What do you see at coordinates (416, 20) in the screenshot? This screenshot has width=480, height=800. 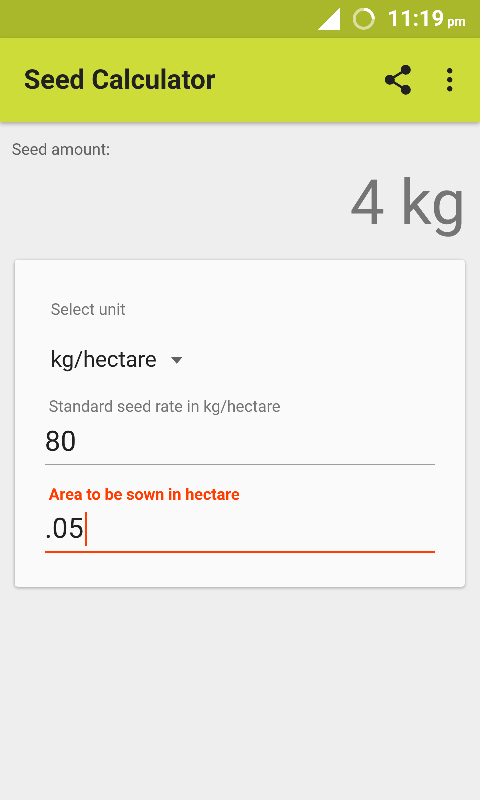 I see `clock-time: 11:19` at bounding box center [416, 20].